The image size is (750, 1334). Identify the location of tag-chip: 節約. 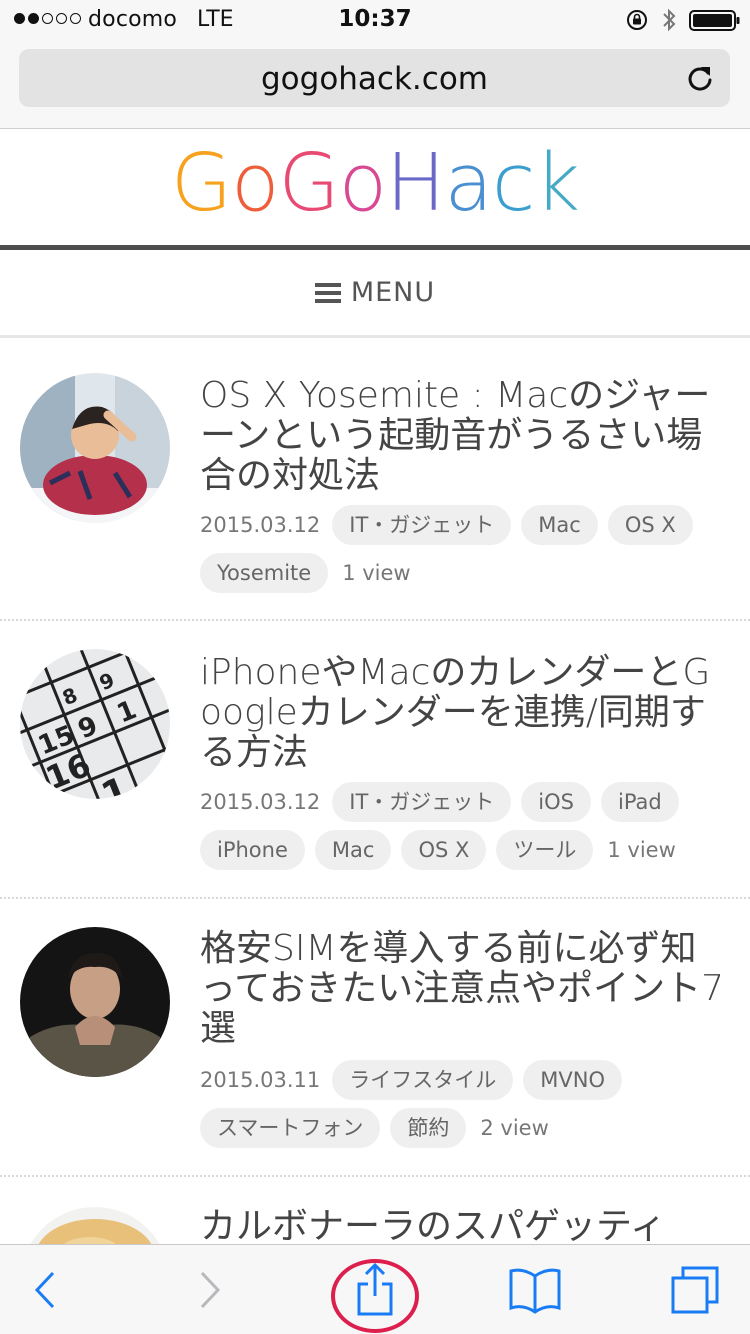
(428, 1128).